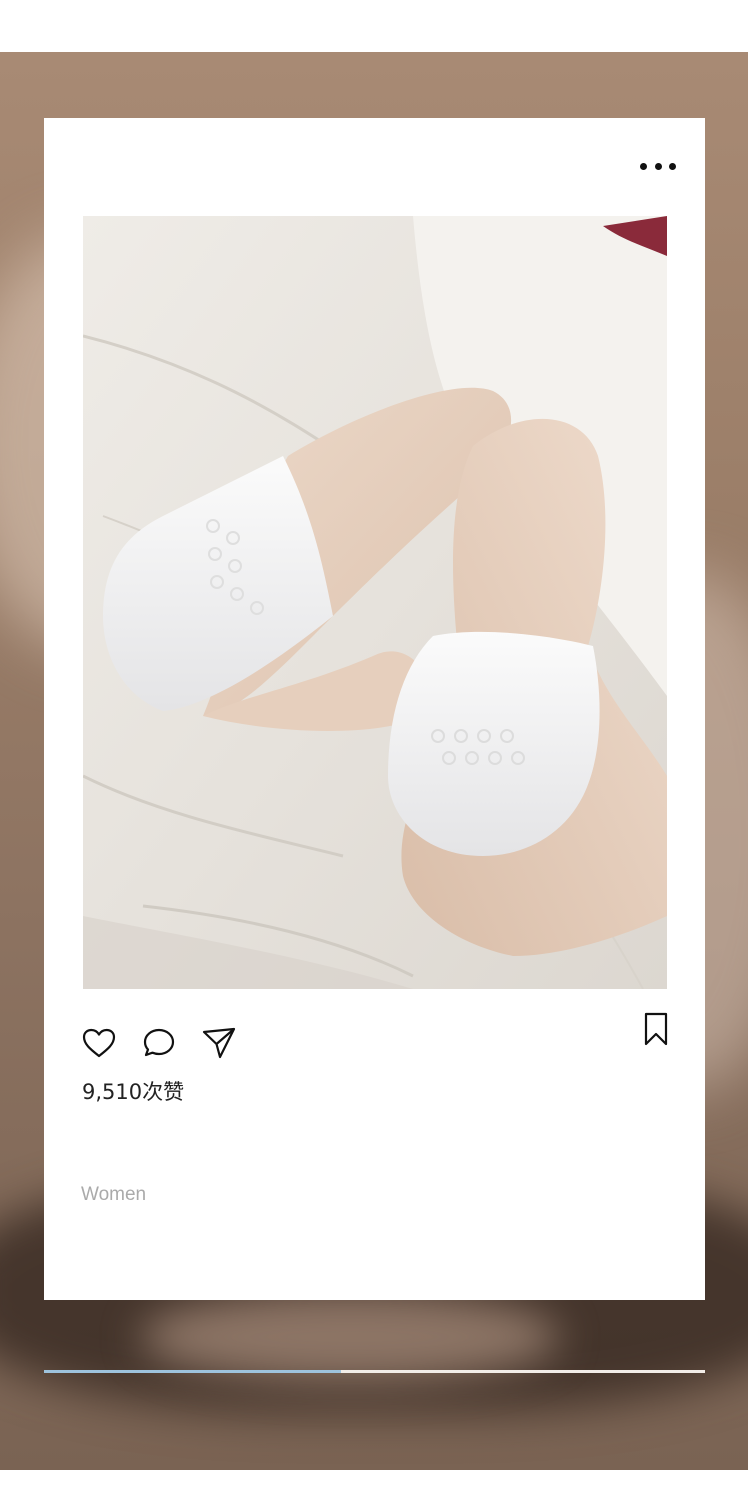  Describe the element at coordinates (656, 1029) in the screenshot. I see `bookmark-icon` at that location.